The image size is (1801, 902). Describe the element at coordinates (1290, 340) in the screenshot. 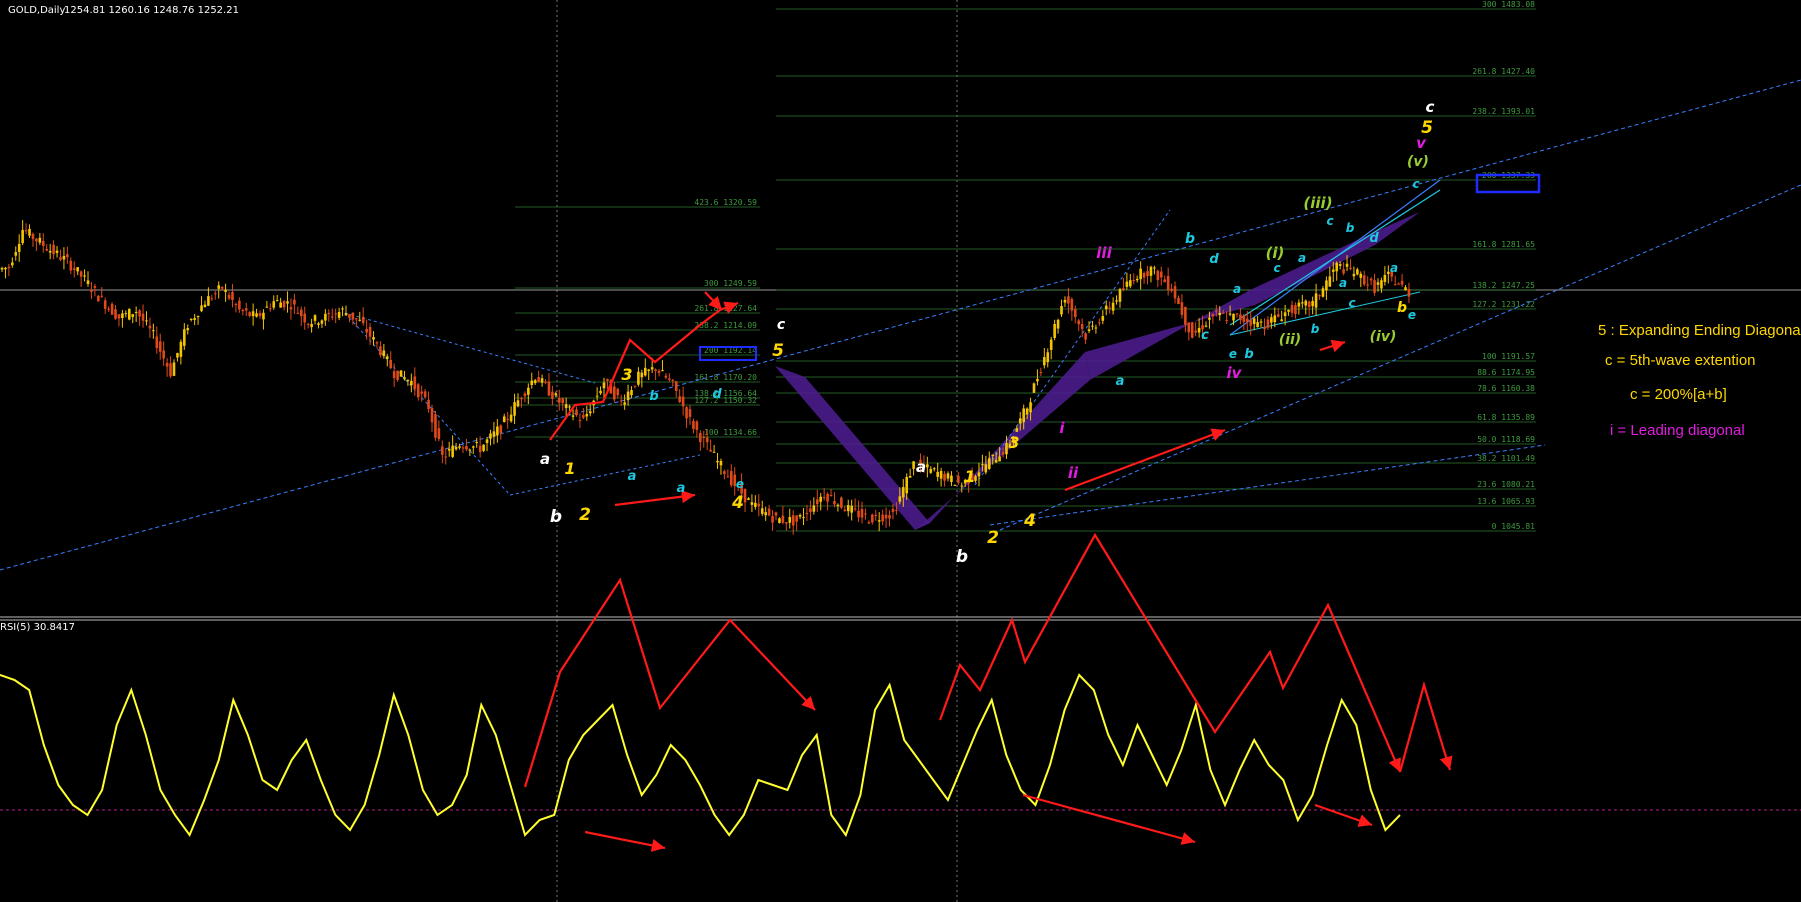

I see `wave-label: (ii)` at that location.